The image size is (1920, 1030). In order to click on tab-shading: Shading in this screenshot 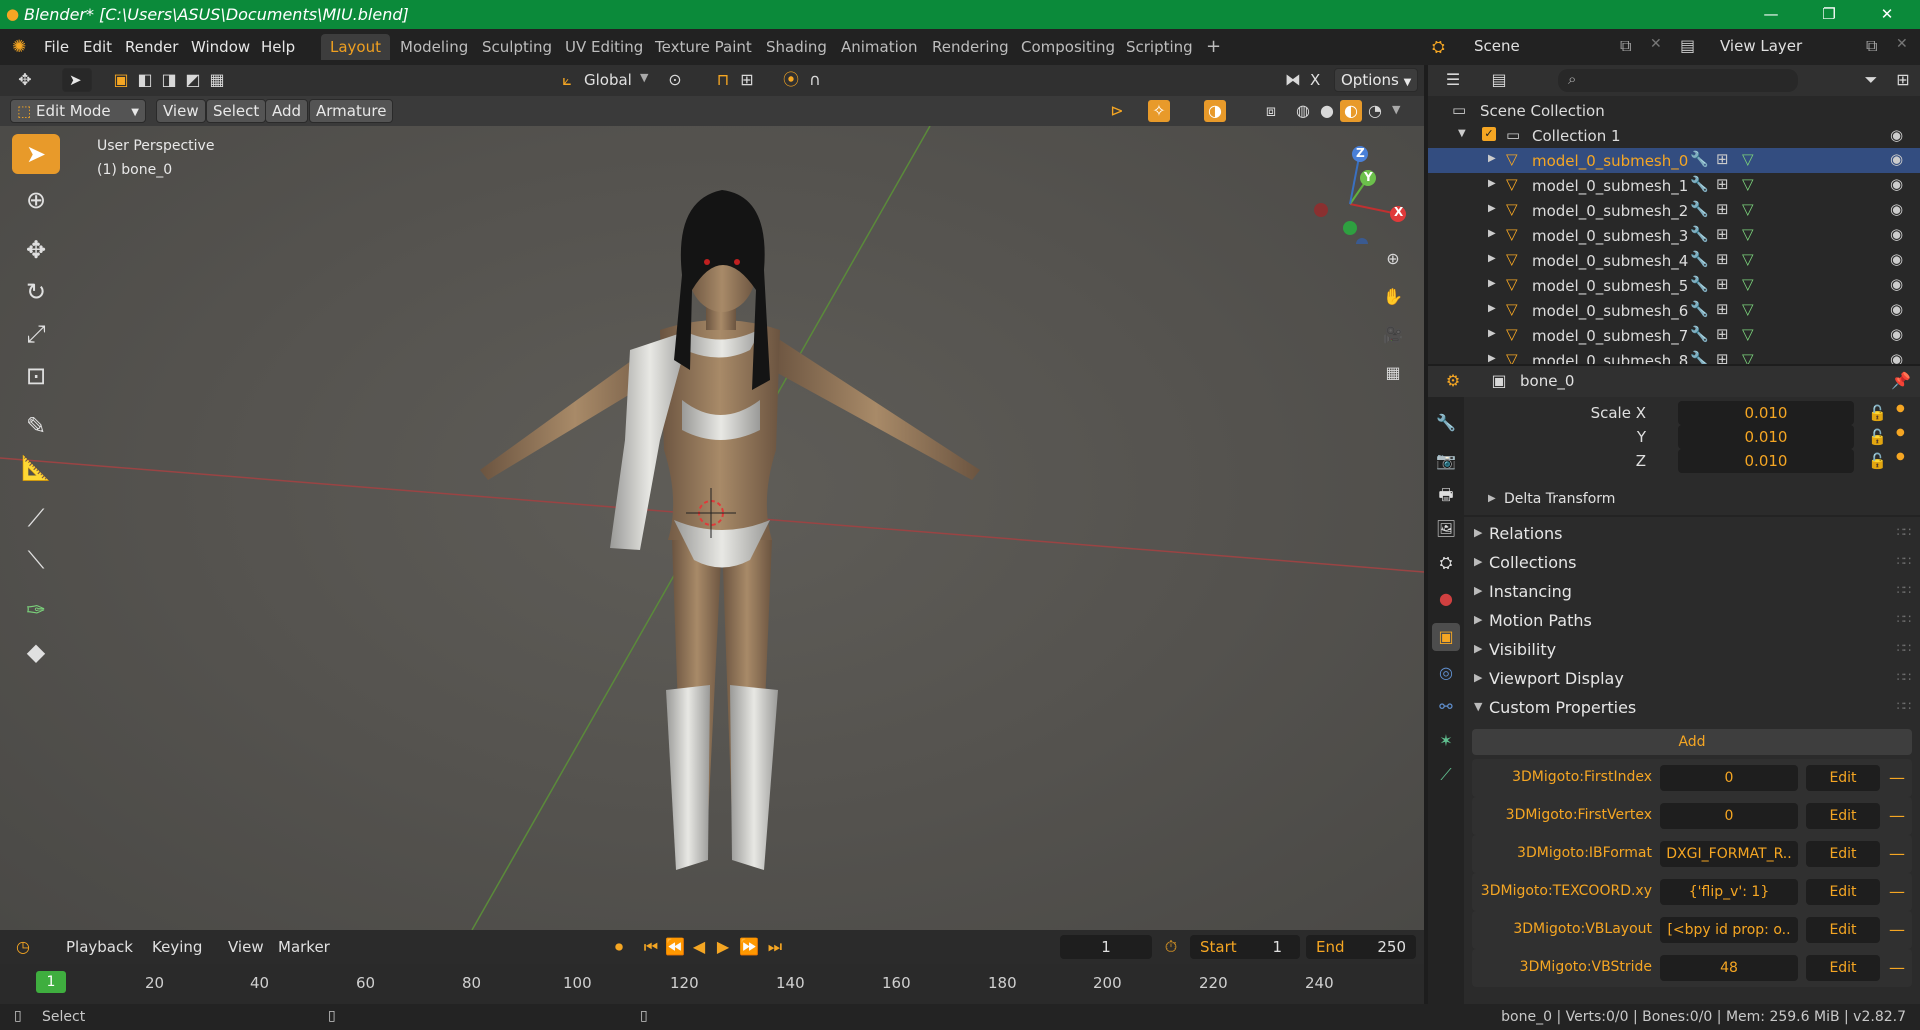, I will do `click(796, 47)`.